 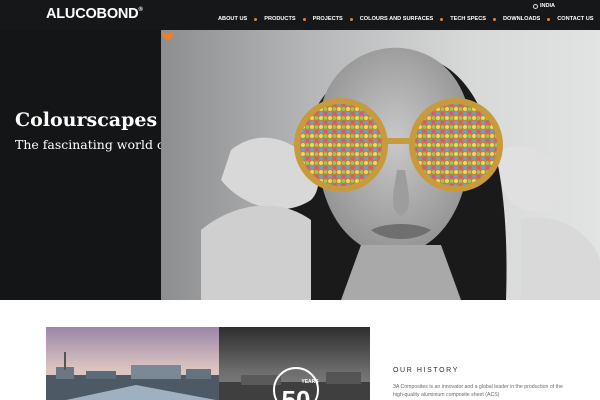 What do you see at coordinates (140, 10) in the screenshot?
I see `registered-mark: ®` at bounding box center [140, 10].